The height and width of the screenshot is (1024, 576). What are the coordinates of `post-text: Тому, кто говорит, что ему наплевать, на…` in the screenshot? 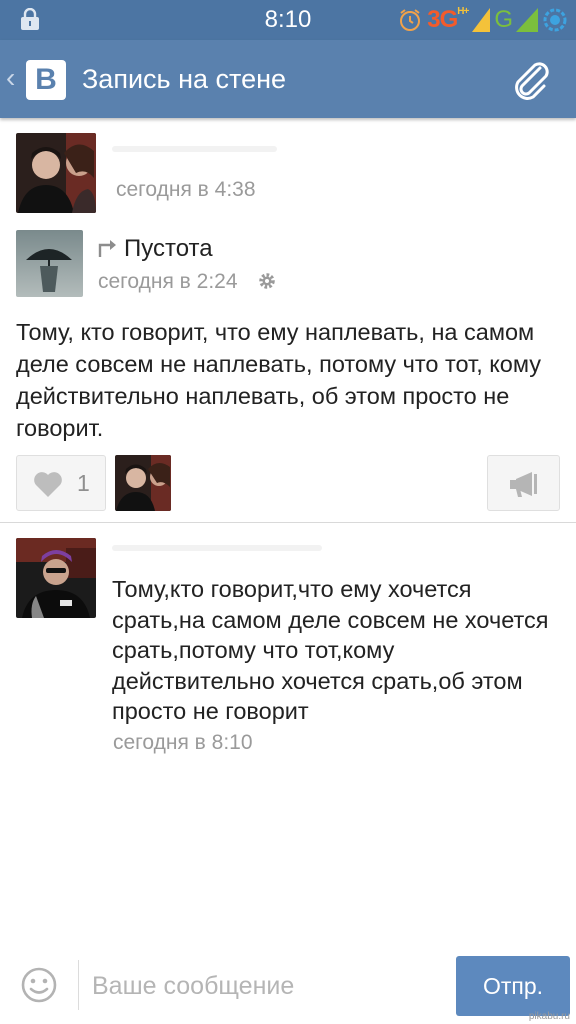 It's located at (279, 380).